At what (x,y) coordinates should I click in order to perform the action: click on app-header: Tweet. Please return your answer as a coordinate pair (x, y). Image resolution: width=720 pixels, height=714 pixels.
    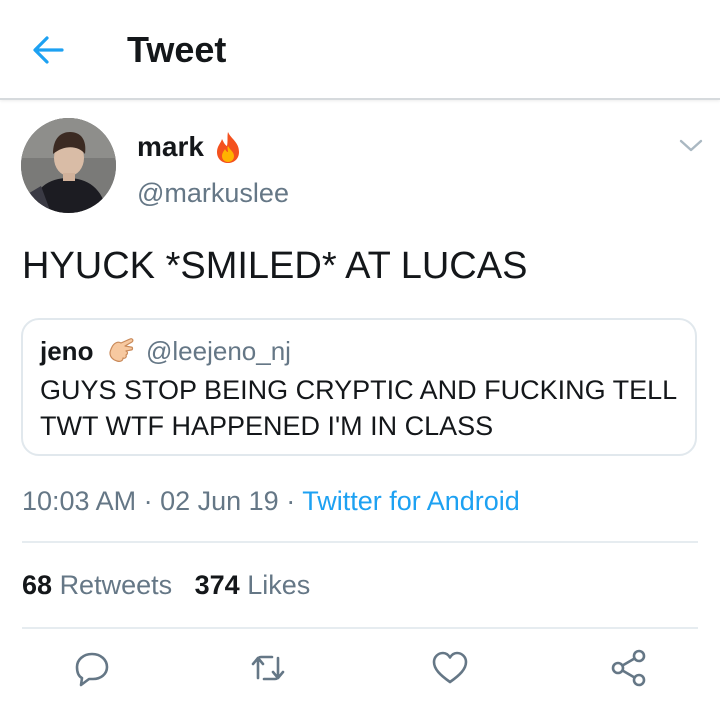
    Looking at the image, I should click on (360, 50).